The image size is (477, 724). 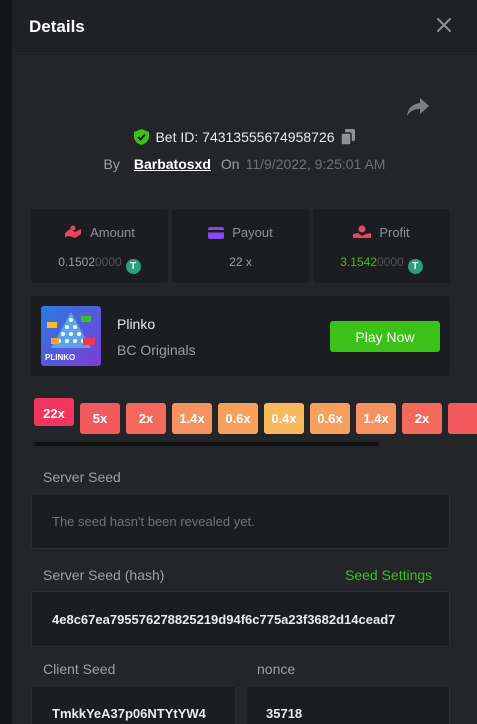 What do you see at coordinates (82, 477) in the screenshot?
I see `server-seed-label: Server Seed` at bounding box center [82, 477].